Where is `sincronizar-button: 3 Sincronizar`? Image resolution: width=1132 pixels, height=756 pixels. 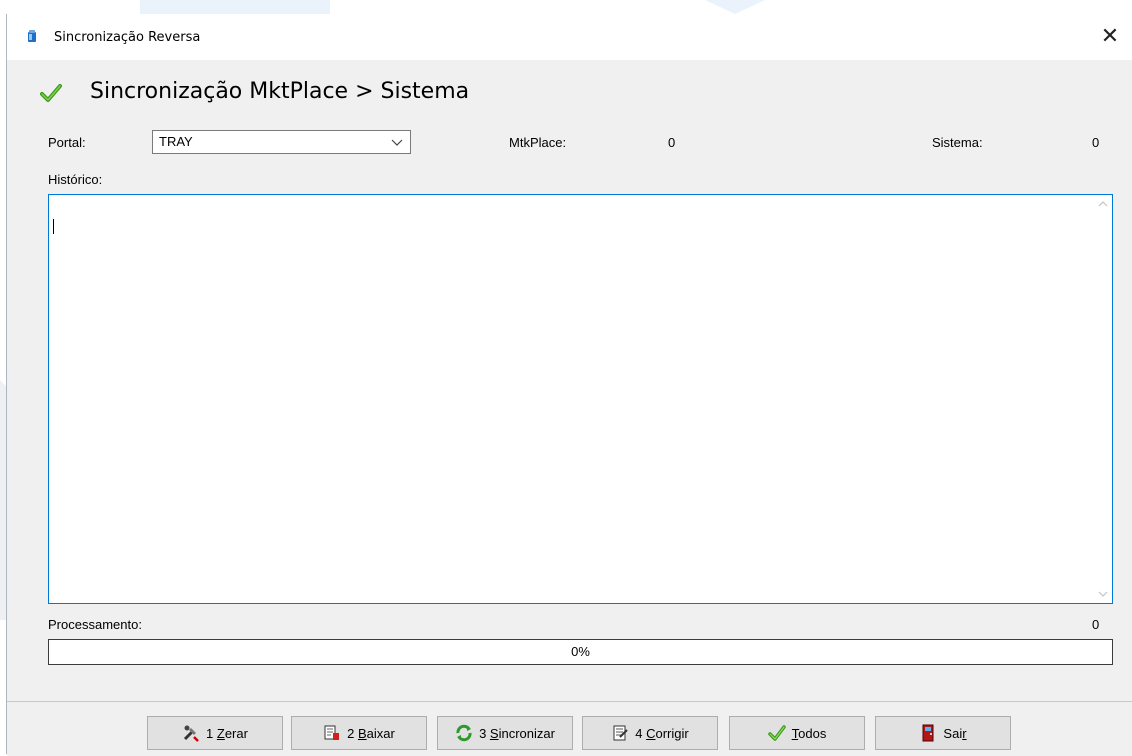
sincronizar-button: 3 Sincronizar is located at coordinates (505, 733).